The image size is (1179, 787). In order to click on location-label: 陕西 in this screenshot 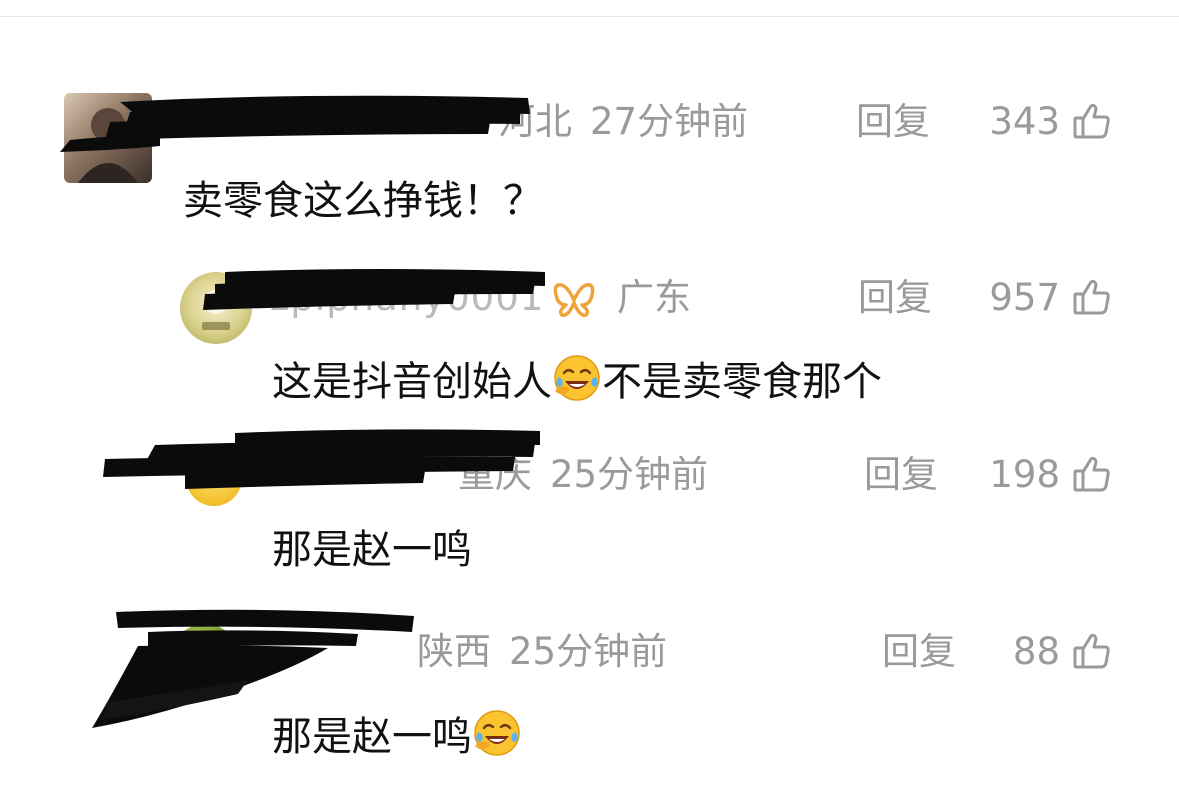, I will do `click(454, 651)`.